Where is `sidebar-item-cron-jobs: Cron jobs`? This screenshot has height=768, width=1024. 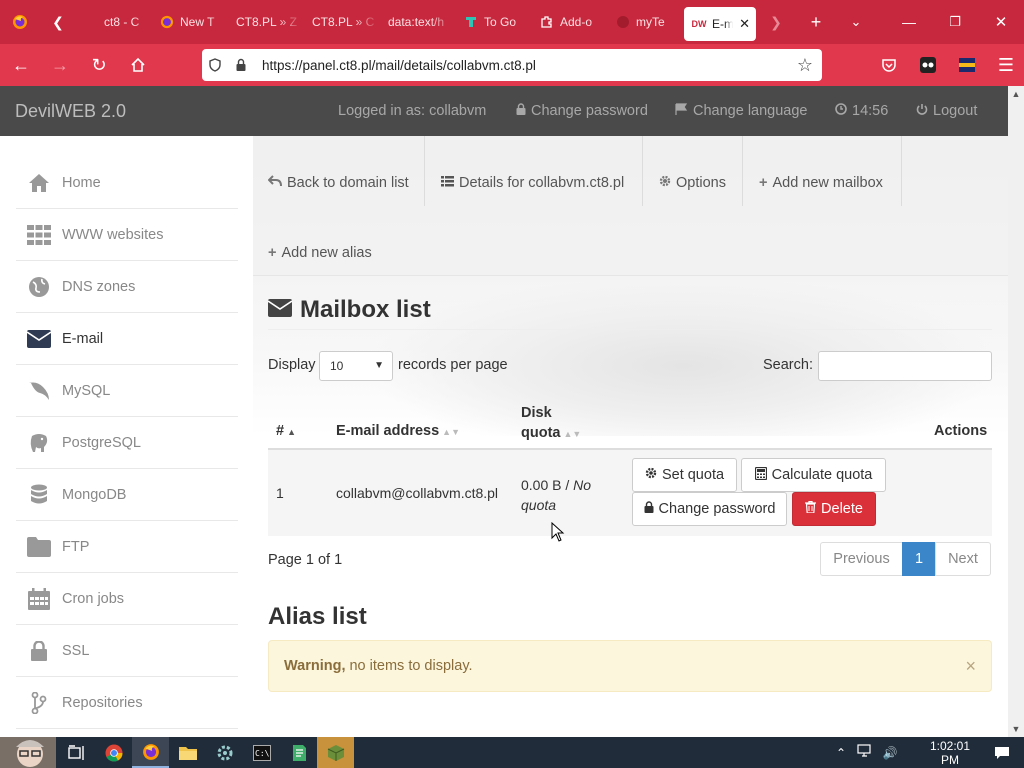 sidebar-item-cron-jobs: Cron jobs is located at coordinates (127, 599).